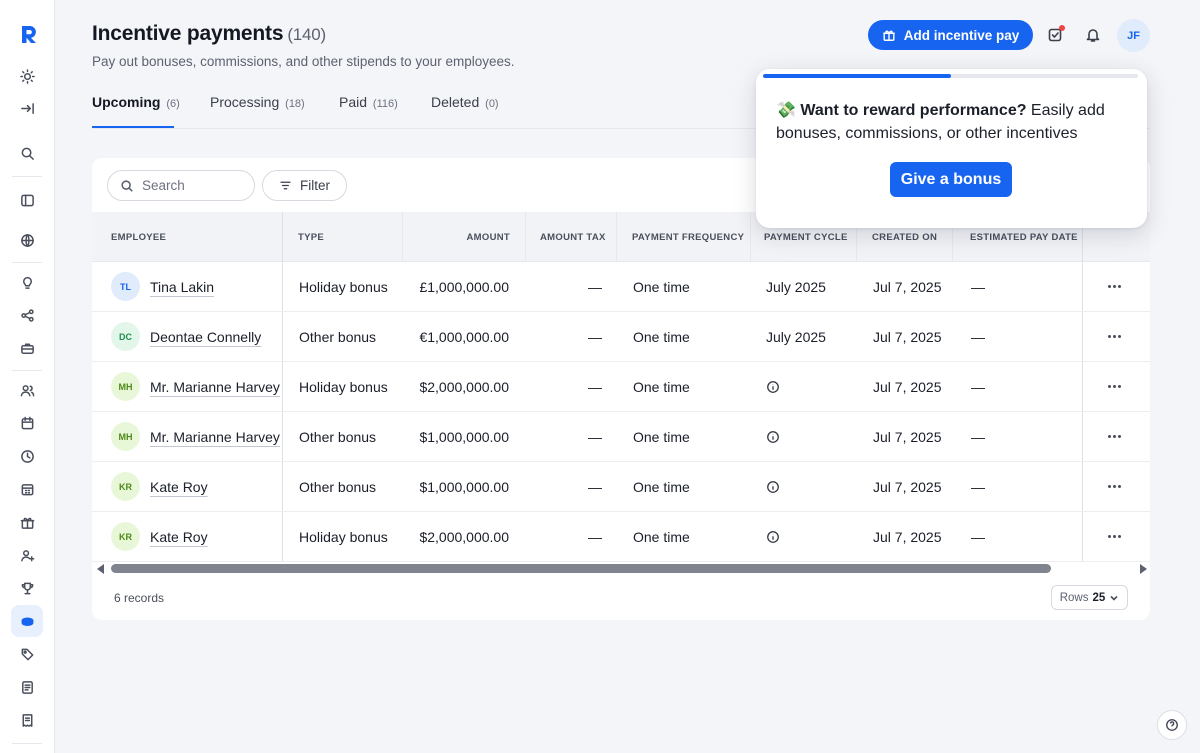 The height and width of the screenshot is (753, 1200). Describe the element at coordinates (151, 111) in the screenshot. I see `tab-upcoming: Upcoming (6)` at that location.